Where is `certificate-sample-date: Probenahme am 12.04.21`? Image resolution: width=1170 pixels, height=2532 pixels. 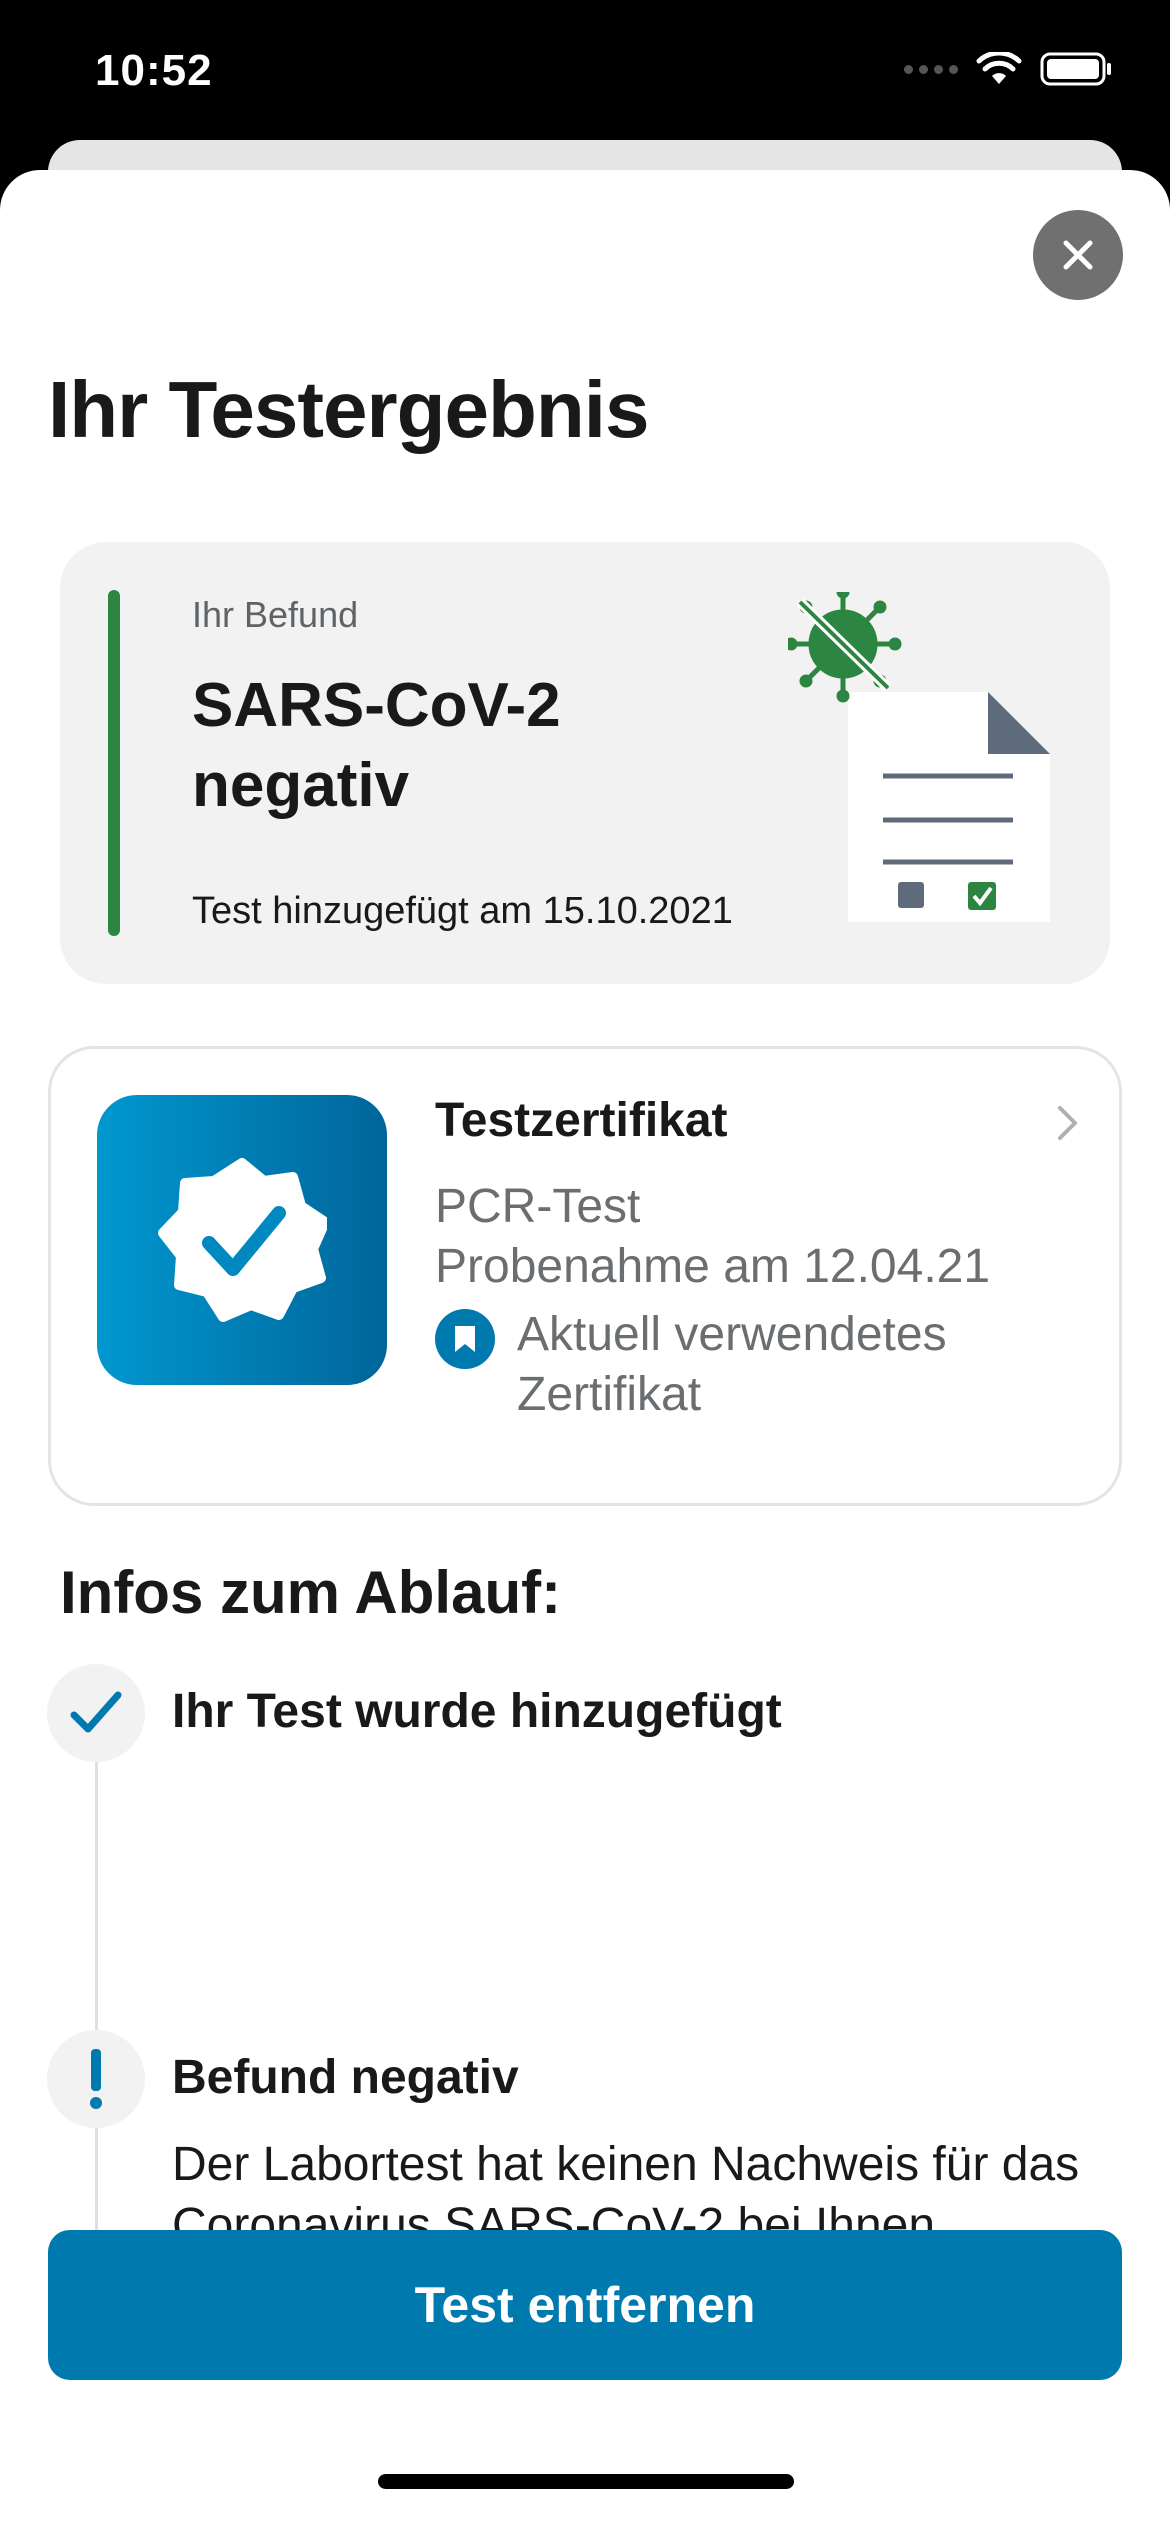
certificate-sample-date: Probenahme am 12.04.21 is located at coordinates (713, 1266).